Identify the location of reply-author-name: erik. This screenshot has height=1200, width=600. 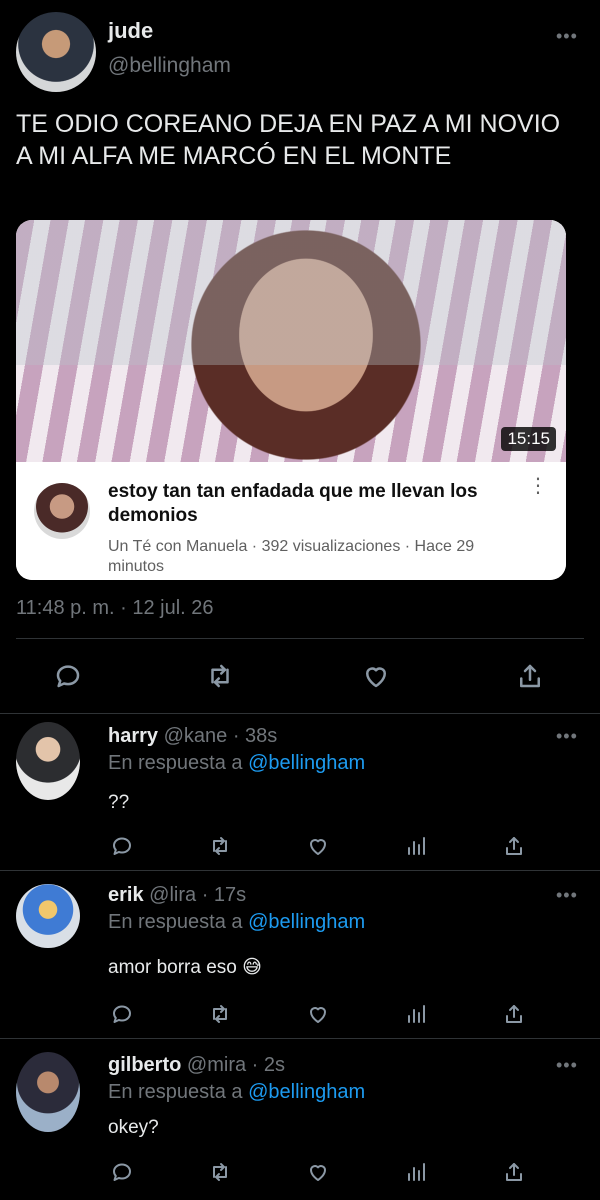
(126, 895).